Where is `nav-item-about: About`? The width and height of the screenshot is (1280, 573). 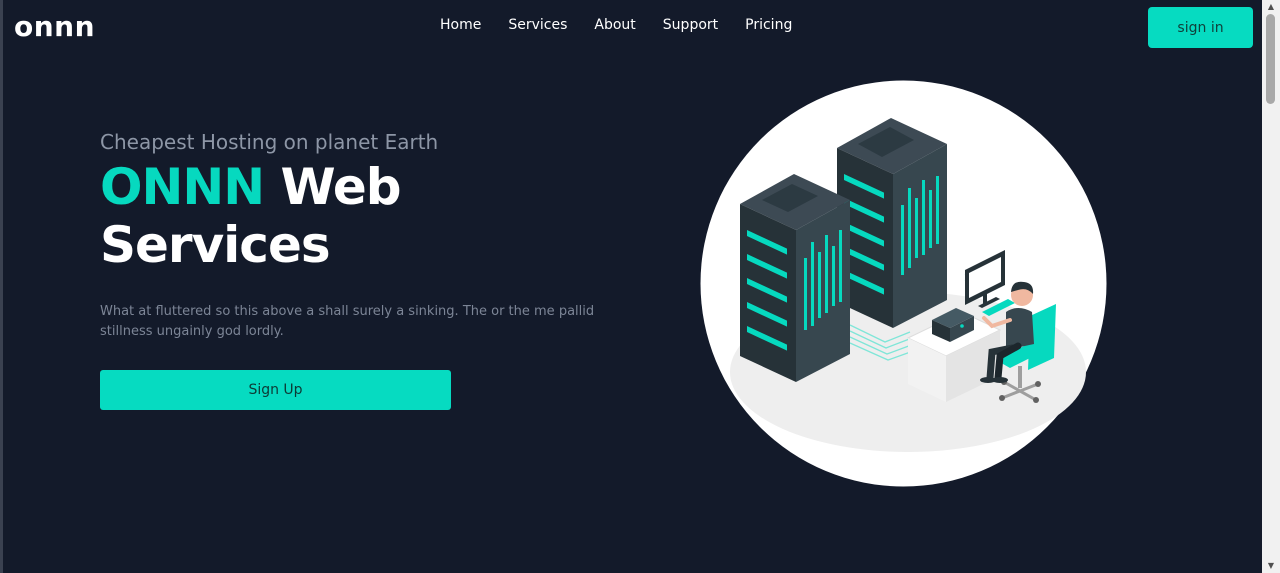 nav-item-about: About is located at coordinates (614, 25).